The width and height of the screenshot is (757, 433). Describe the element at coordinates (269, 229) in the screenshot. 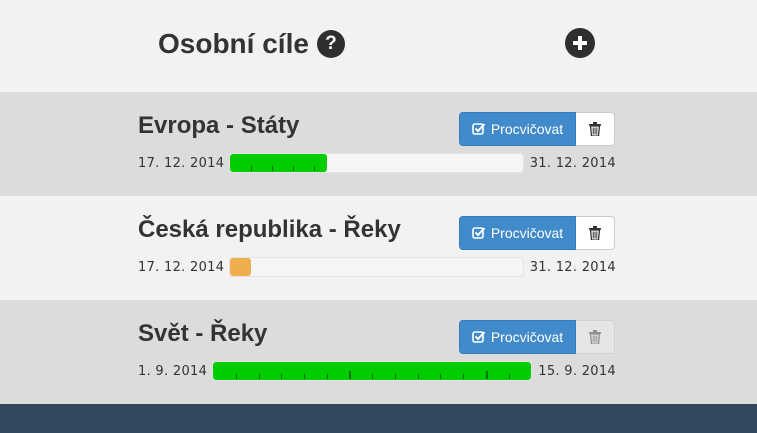

I see `goal-title: Česká republika - Řeky` at that location.